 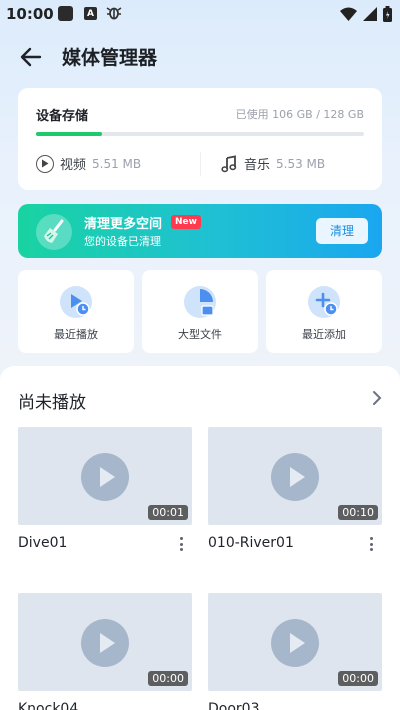 I want to click on storage-label: 设备存储, so click(x=62, y=116).